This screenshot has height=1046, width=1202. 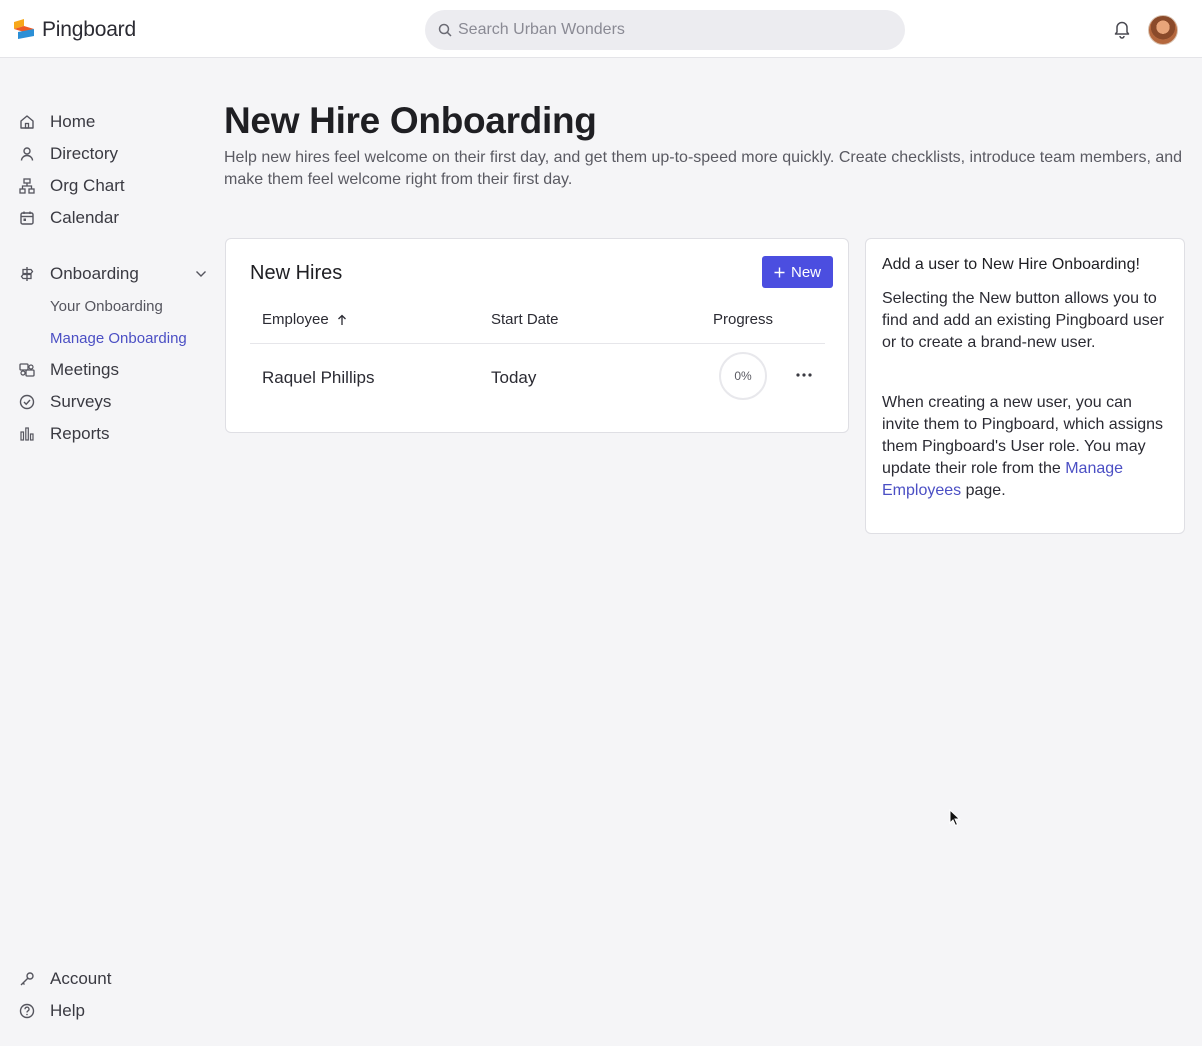 I want to click on pingboard-logo: Pingboard, so click(x=75, y=30).